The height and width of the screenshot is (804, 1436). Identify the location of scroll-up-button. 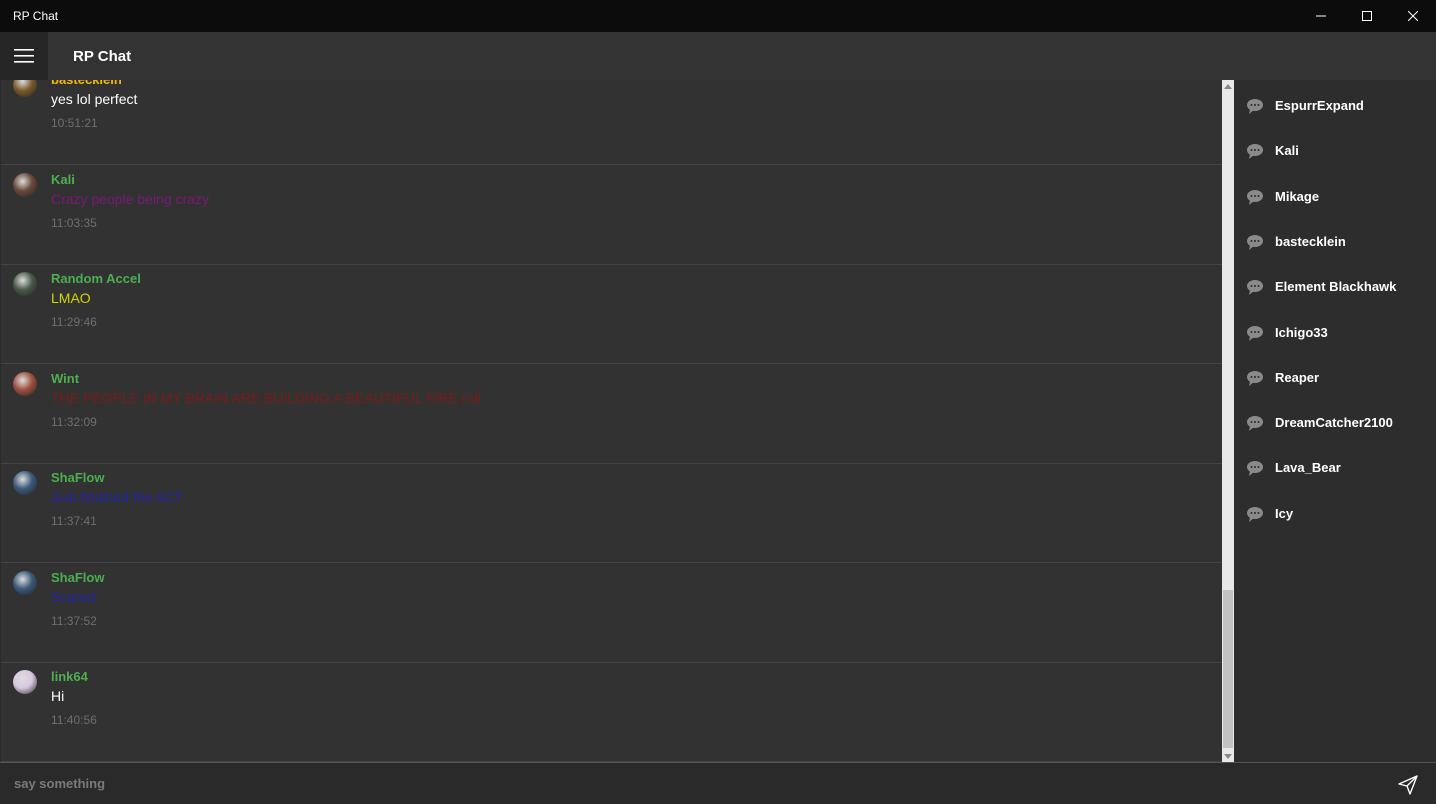
(1228, 86).